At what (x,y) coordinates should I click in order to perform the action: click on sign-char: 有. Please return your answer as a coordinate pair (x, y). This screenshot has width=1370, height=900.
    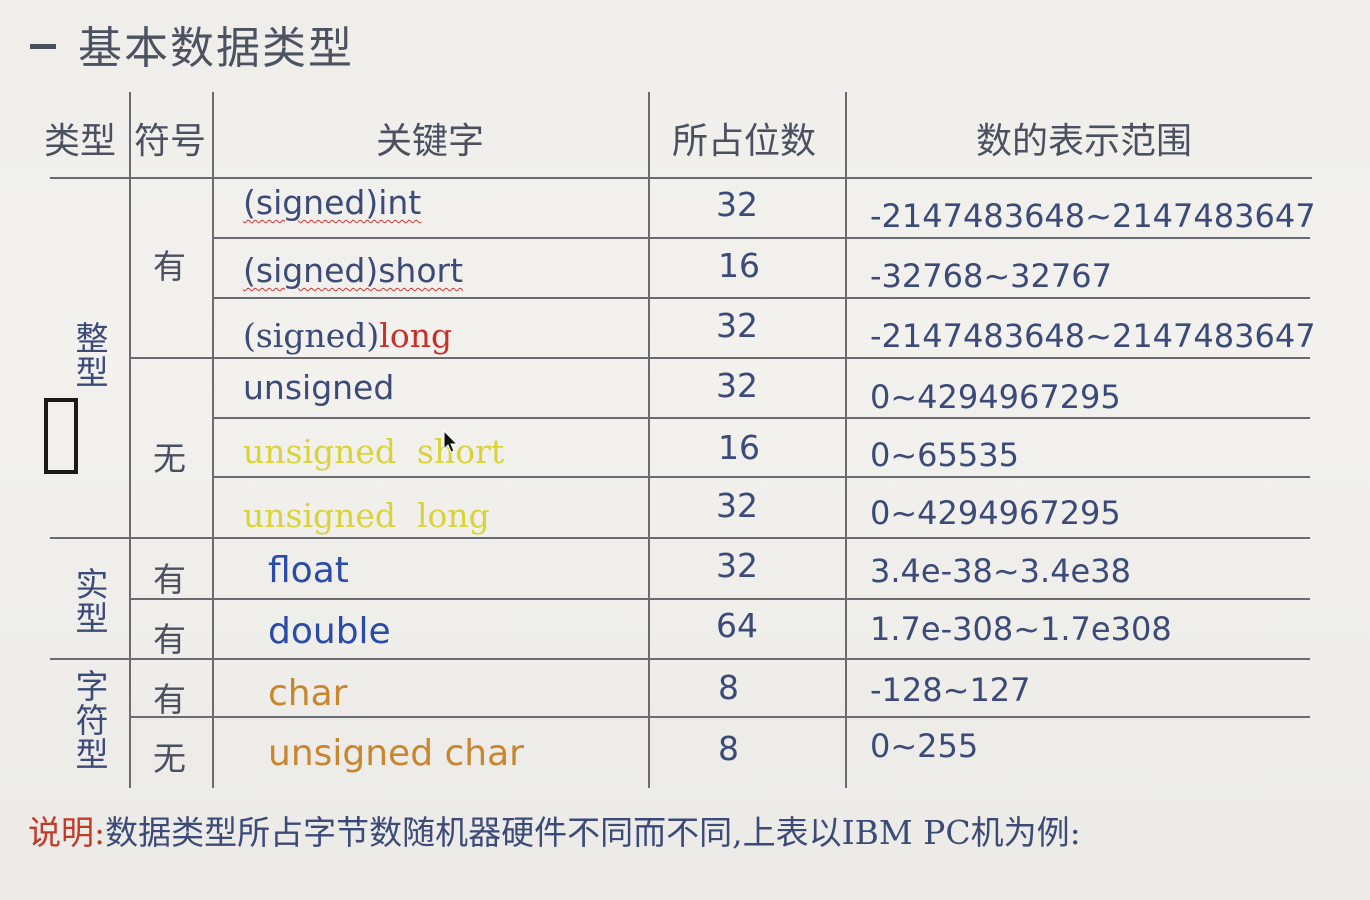
    Looking at the image, I should click on (169, 699).